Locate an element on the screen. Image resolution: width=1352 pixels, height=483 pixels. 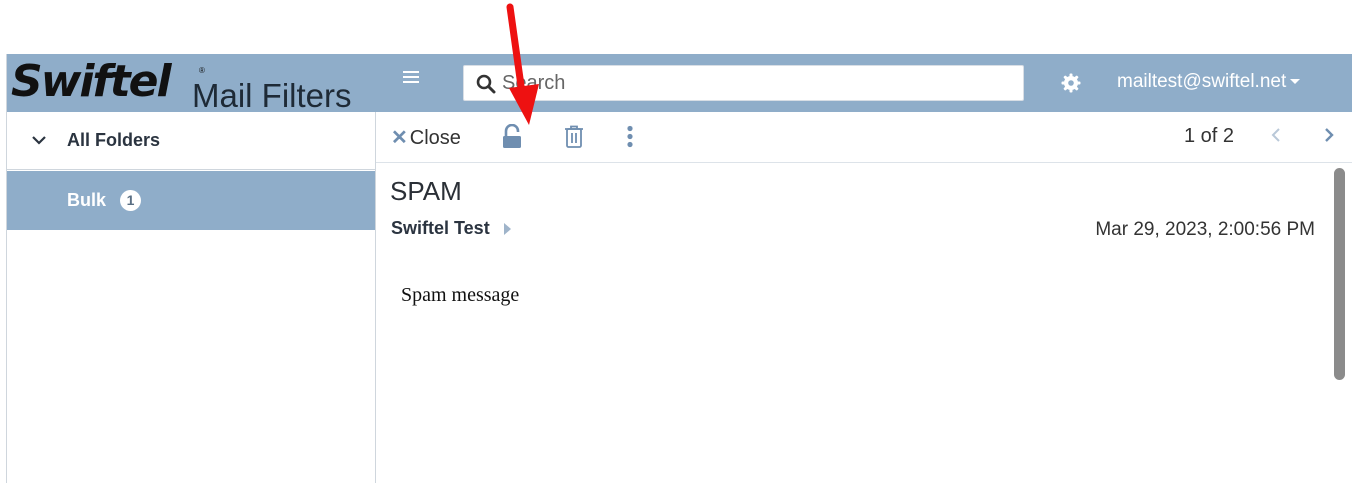
folder-label: Bulk is located at coordinates (87, 200).